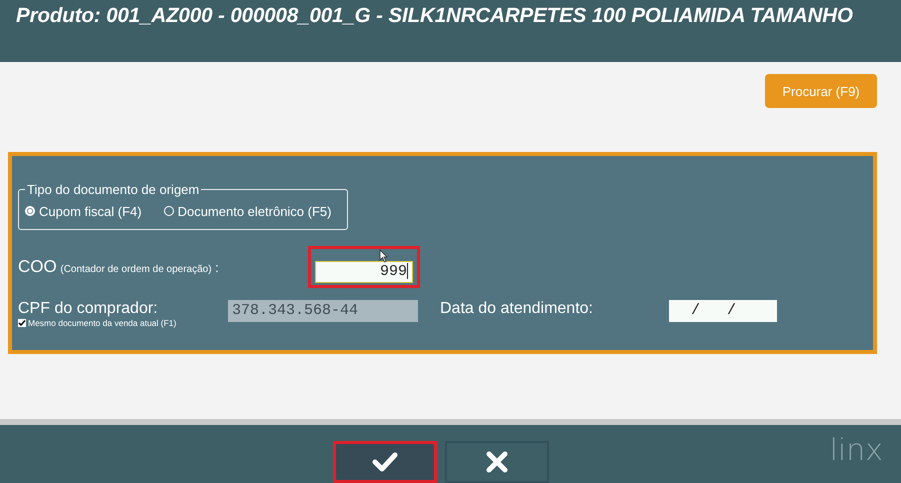  What do you see at coordinates (119, 267) in the screenshot?
I see `coo-label: COO (Contador de ordem de operação) :` at bounding box center [119, 267].